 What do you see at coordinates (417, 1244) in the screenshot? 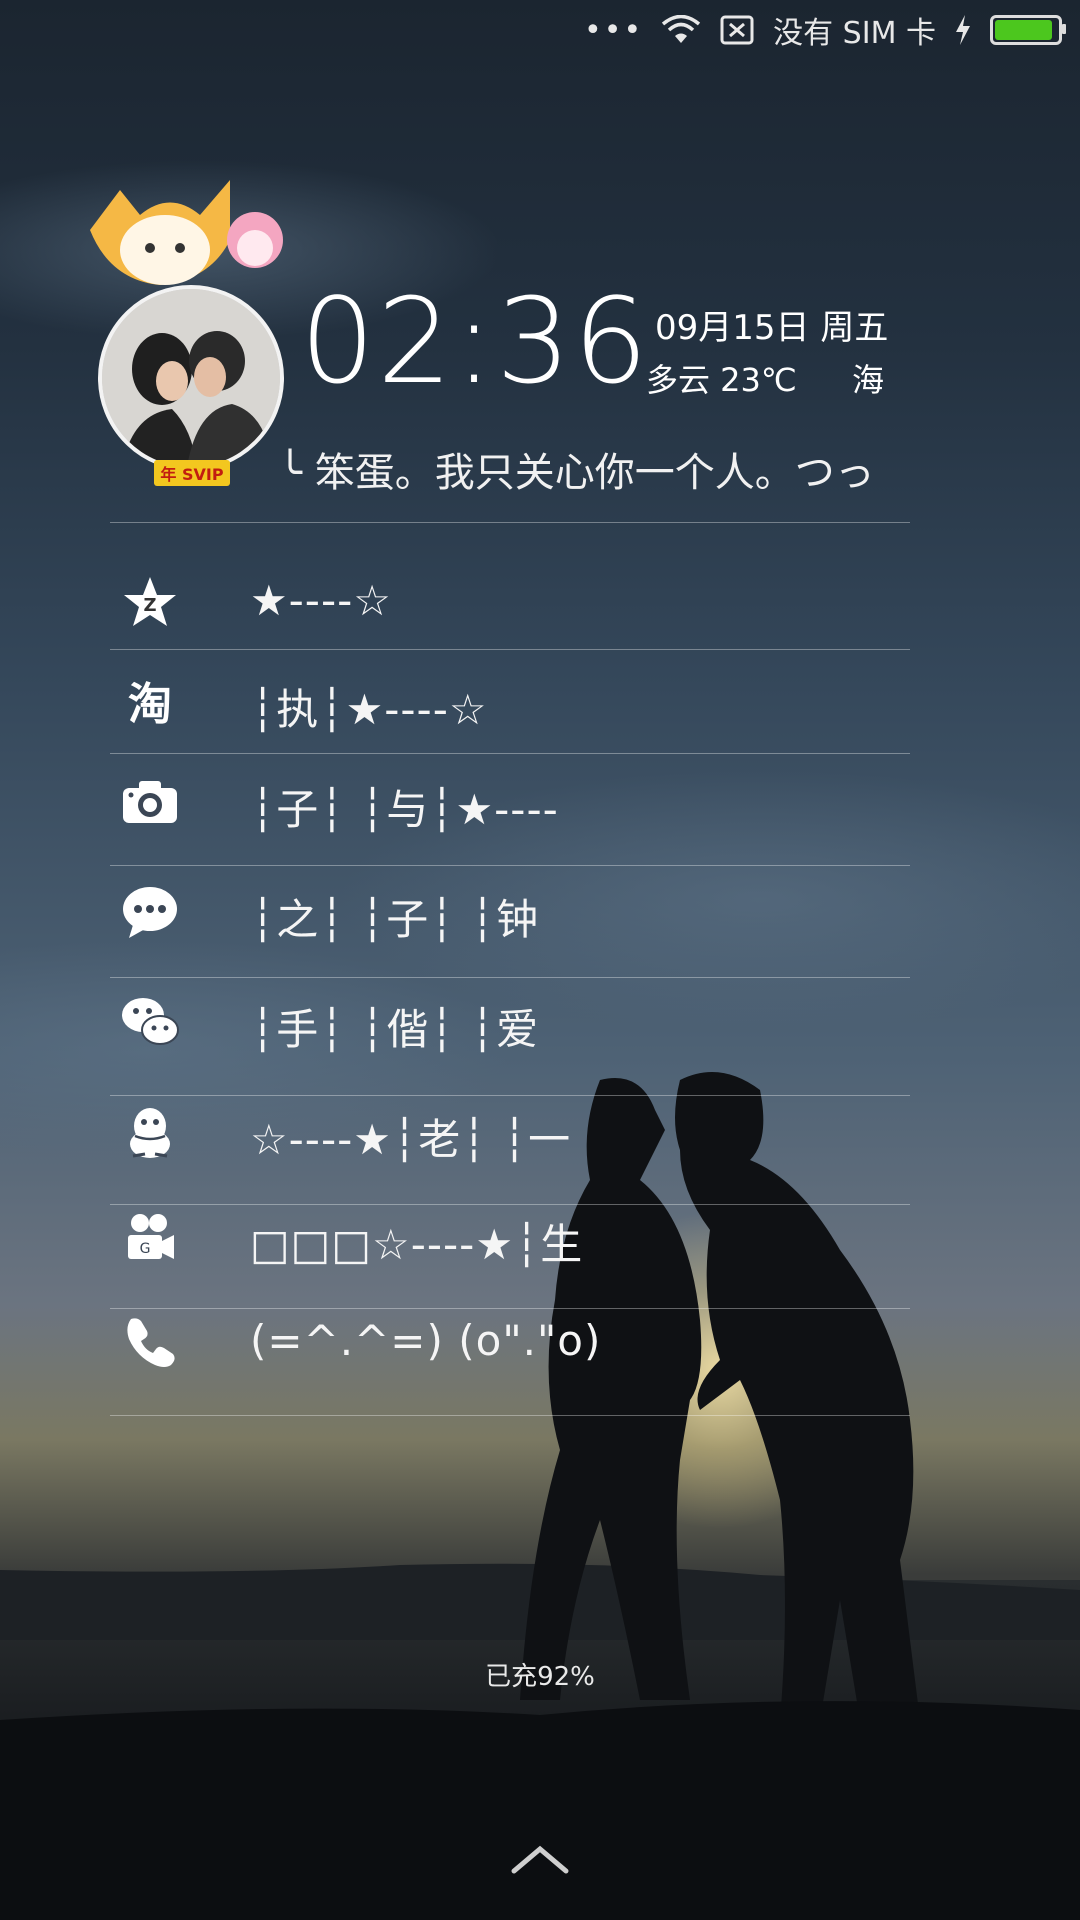
I see `shortcut-label: □□□☆----★┆生` at bounding box center [417, 1244].